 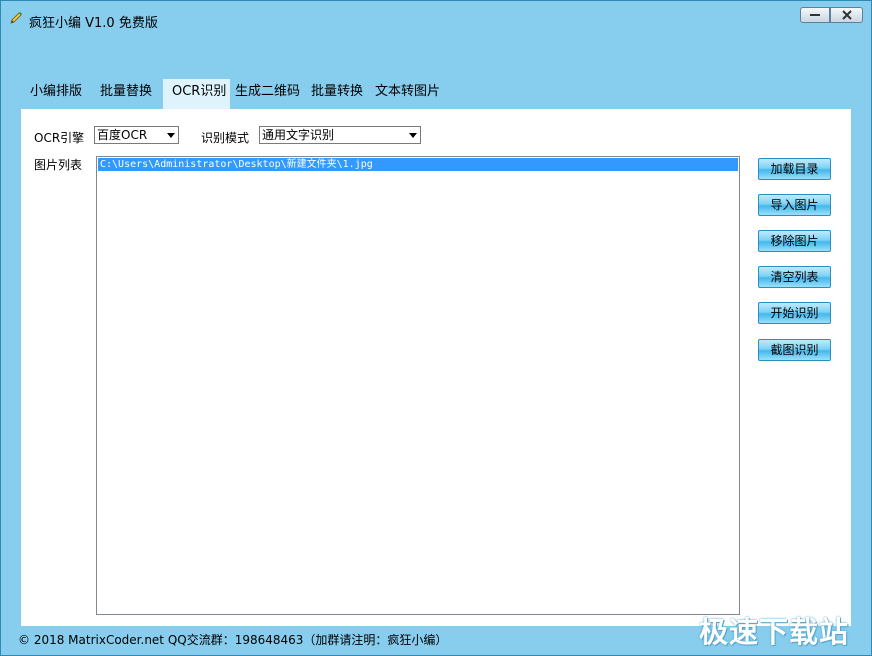 I want to click on watermark-logo: 极速下载站, so click(x=774, y=632).